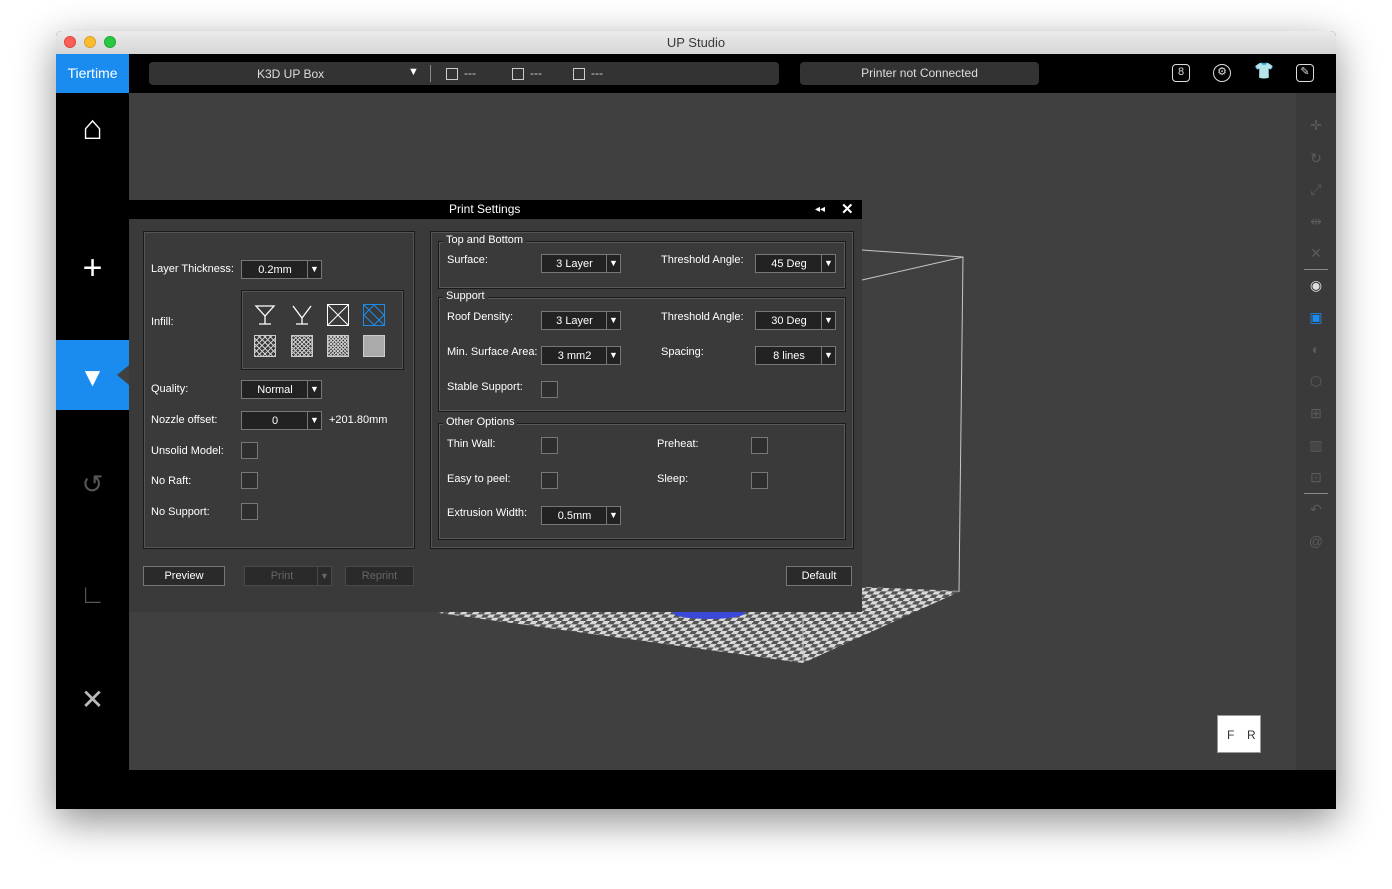  What do you see at coordinates (1181, 73) in the screenshot?
I see `account-icon: 8` at bounding box center [1181, 73].